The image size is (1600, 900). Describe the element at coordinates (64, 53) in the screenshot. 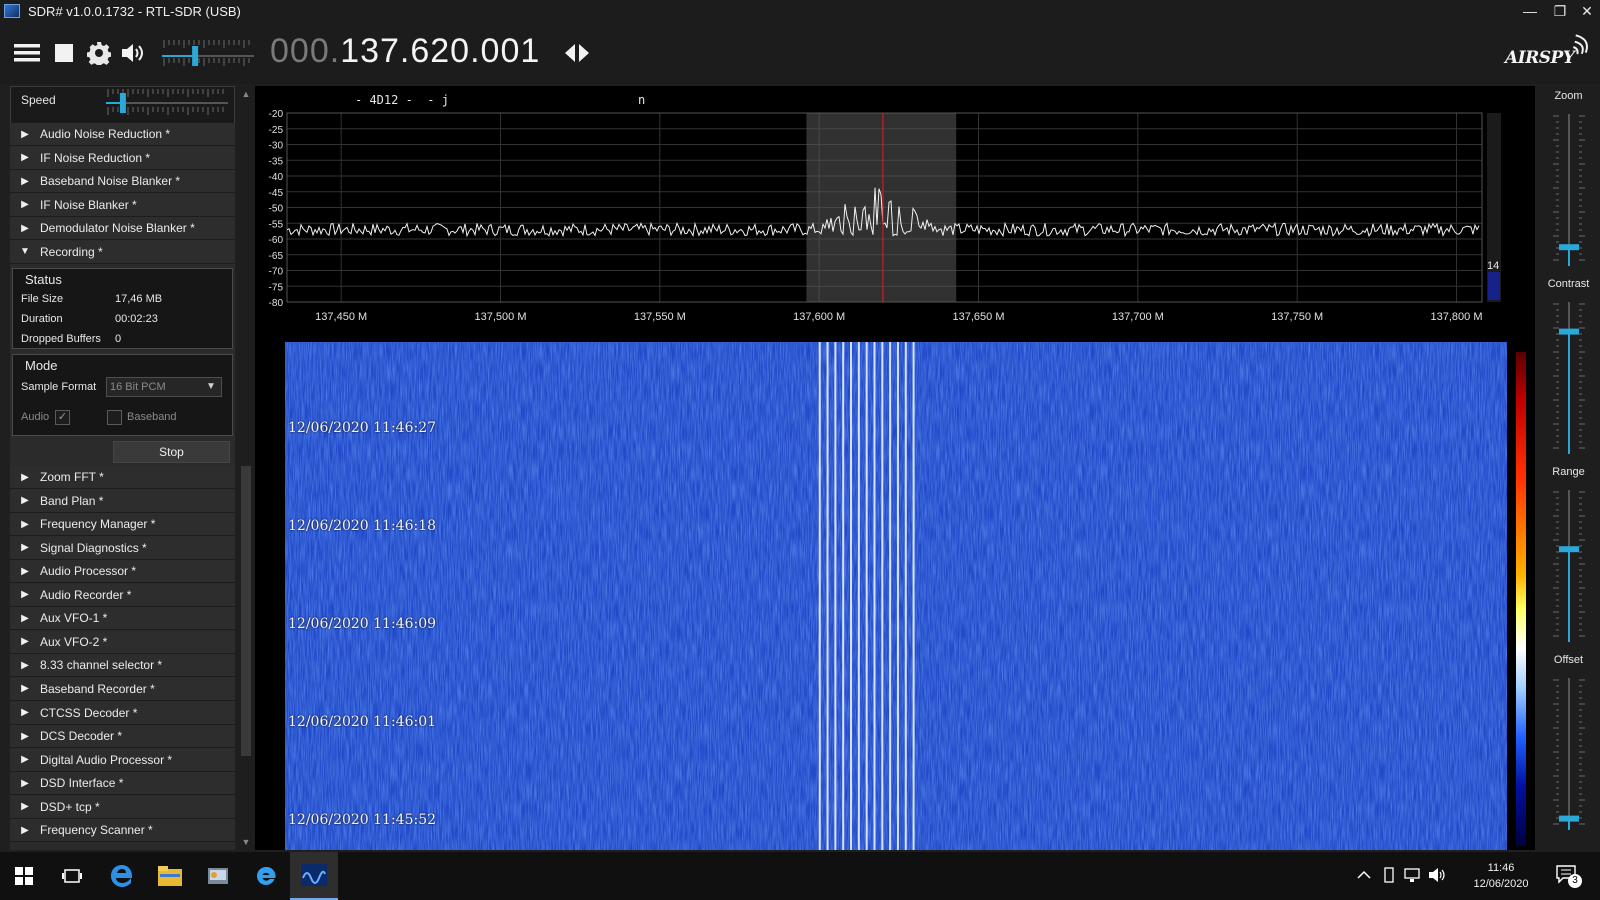

I see `stop-radio-button` at that location.